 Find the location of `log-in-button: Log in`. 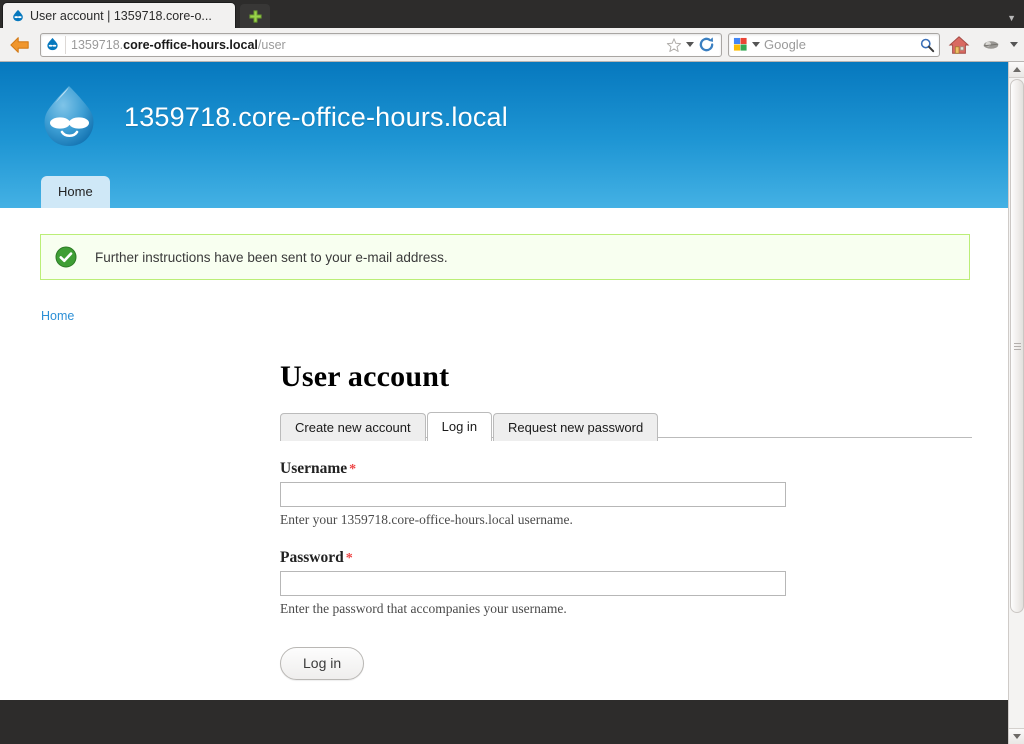

log-in-button: Log in is located at coordinates (322, 663).